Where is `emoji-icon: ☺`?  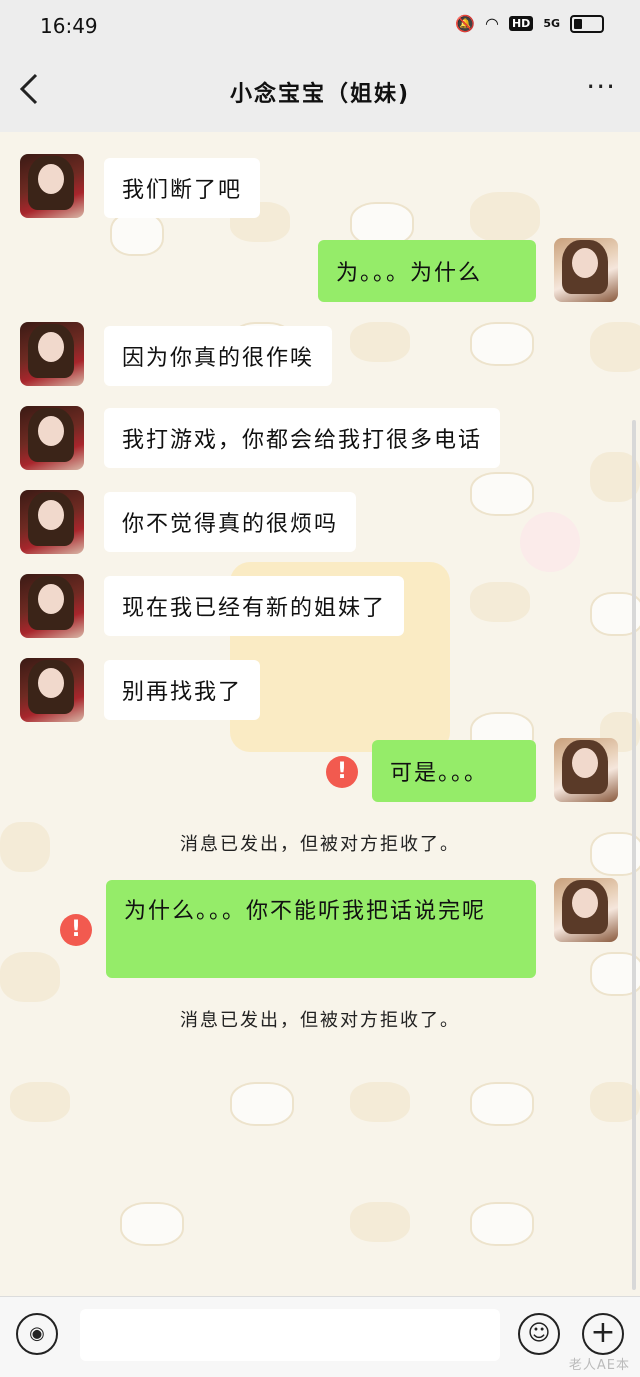
emoji-icon: ☺ is located at coordinates (539, 1333).